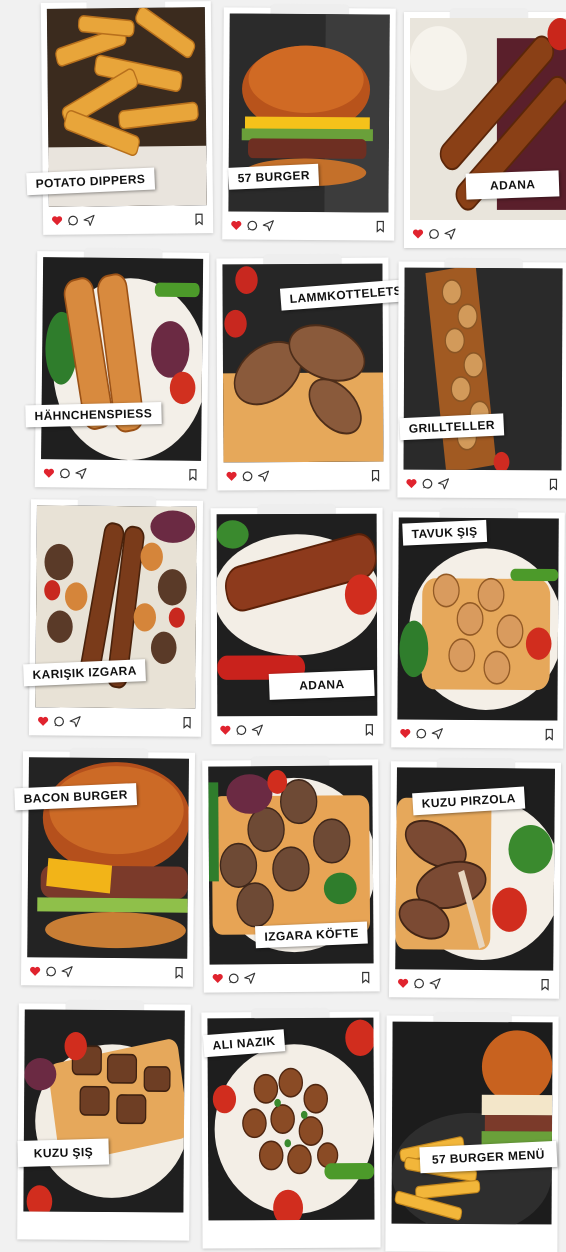  I want to click on menu-card: TAVUK ŞIŞ, so click(478, 630).